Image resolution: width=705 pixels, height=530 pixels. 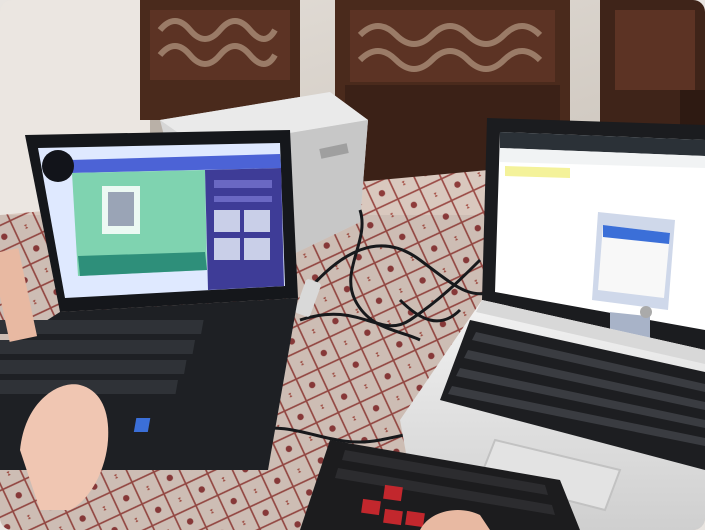 I want to click on hp-logo, so click(x=646, y=312).